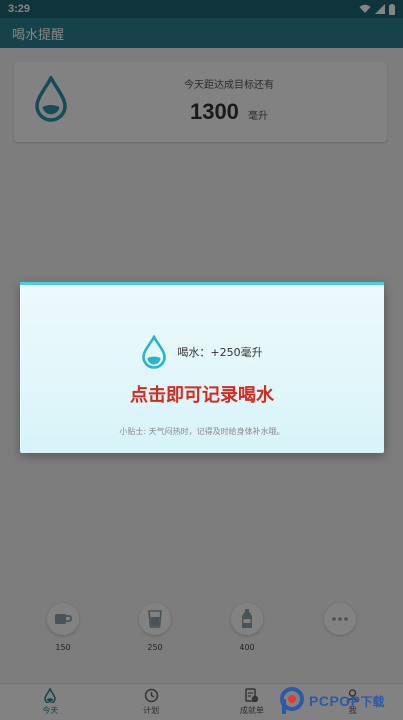 The image size is (403, 720). I want to click on watermark-logo: PCPOP 下载, so click(341, 701).